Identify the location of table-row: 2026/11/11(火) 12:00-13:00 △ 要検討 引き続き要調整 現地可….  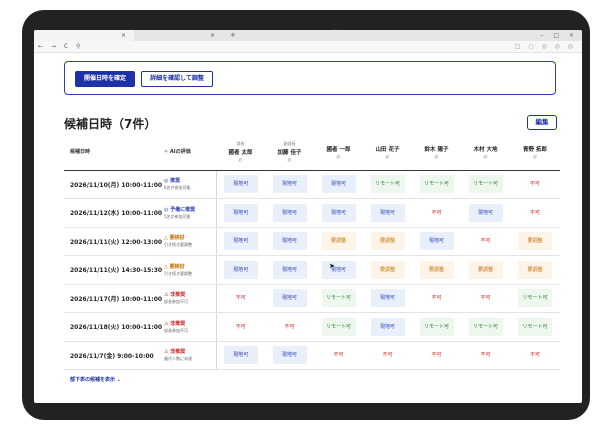
(312, 241).